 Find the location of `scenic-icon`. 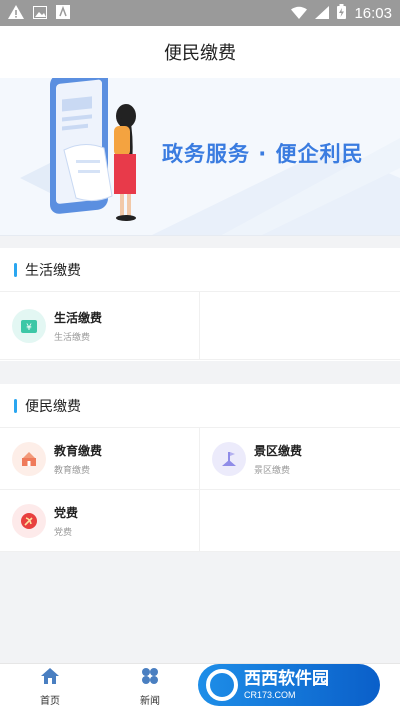

scenic-icon is located at coordinates (229, 458).